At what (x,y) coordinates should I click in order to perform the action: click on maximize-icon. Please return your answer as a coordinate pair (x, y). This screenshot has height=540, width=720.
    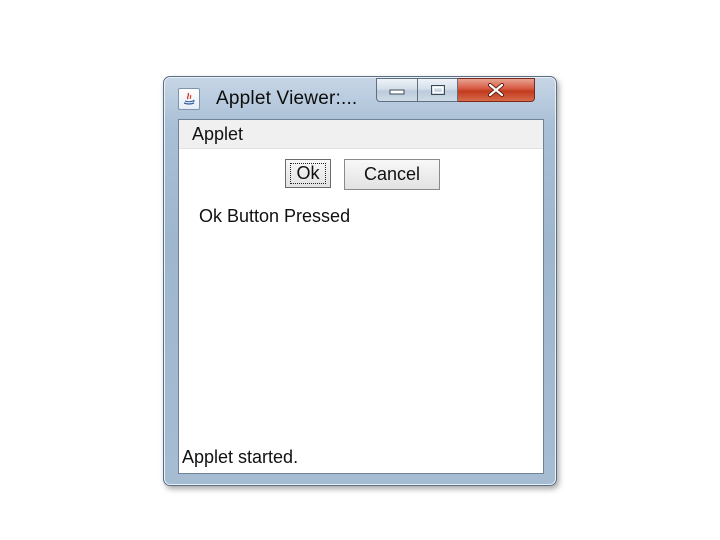
    Looking at the image, I should click on (437, 90).